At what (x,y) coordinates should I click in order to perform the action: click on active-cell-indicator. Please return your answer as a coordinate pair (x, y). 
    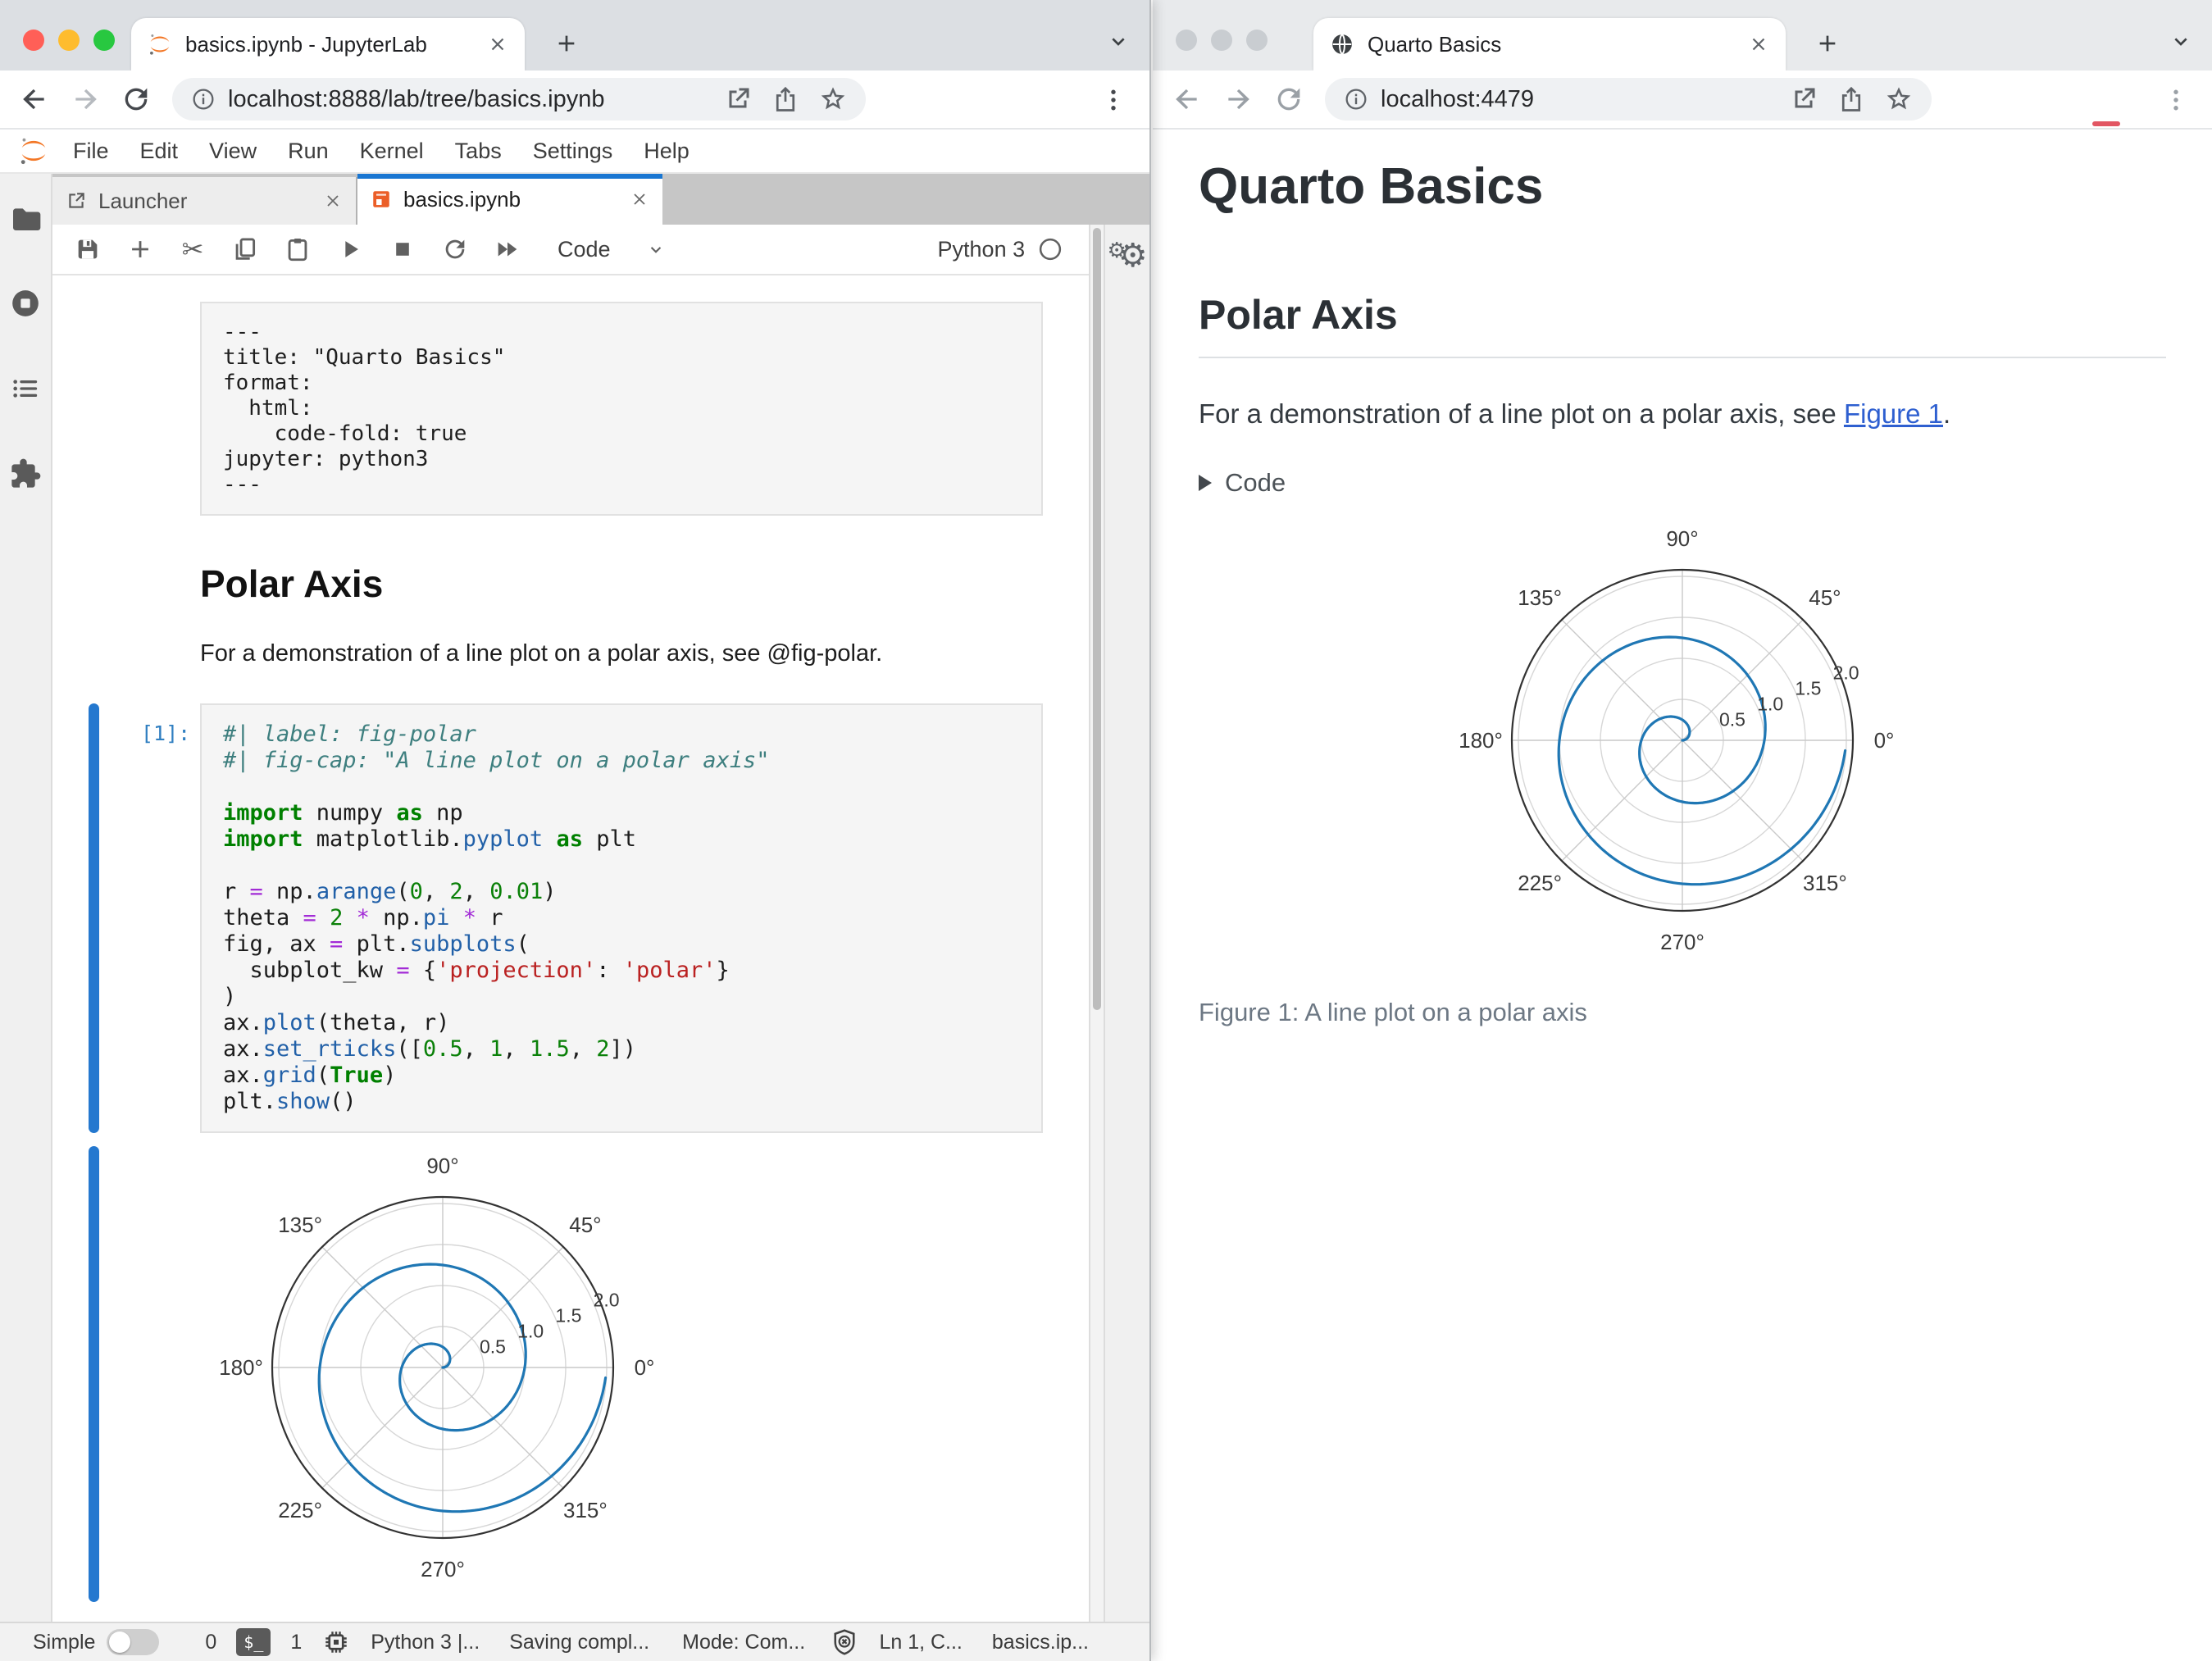
    Looking at the image, I should click on (94, 918).